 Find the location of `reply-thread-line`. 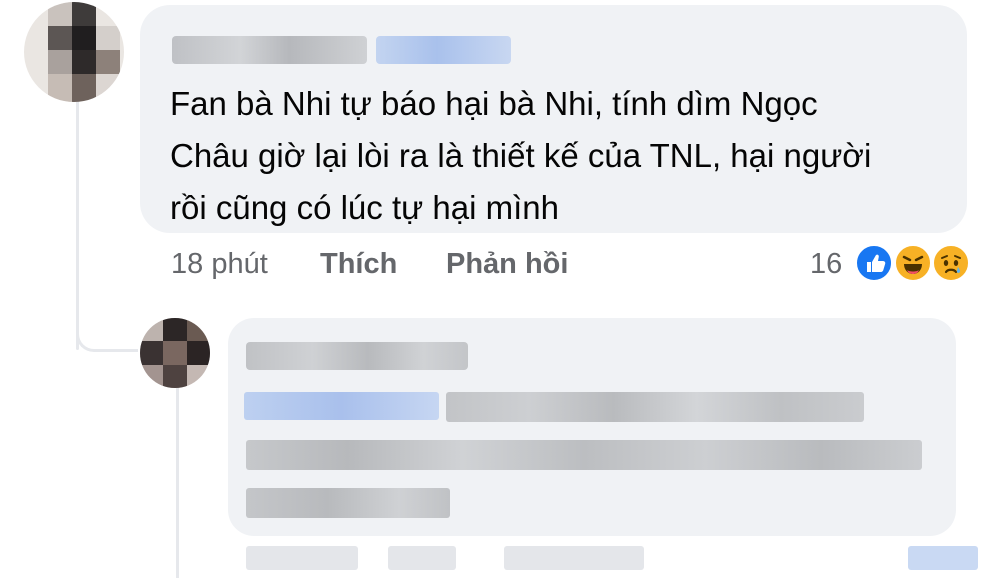

reply-thread-line is located at coordinates (177, 483).